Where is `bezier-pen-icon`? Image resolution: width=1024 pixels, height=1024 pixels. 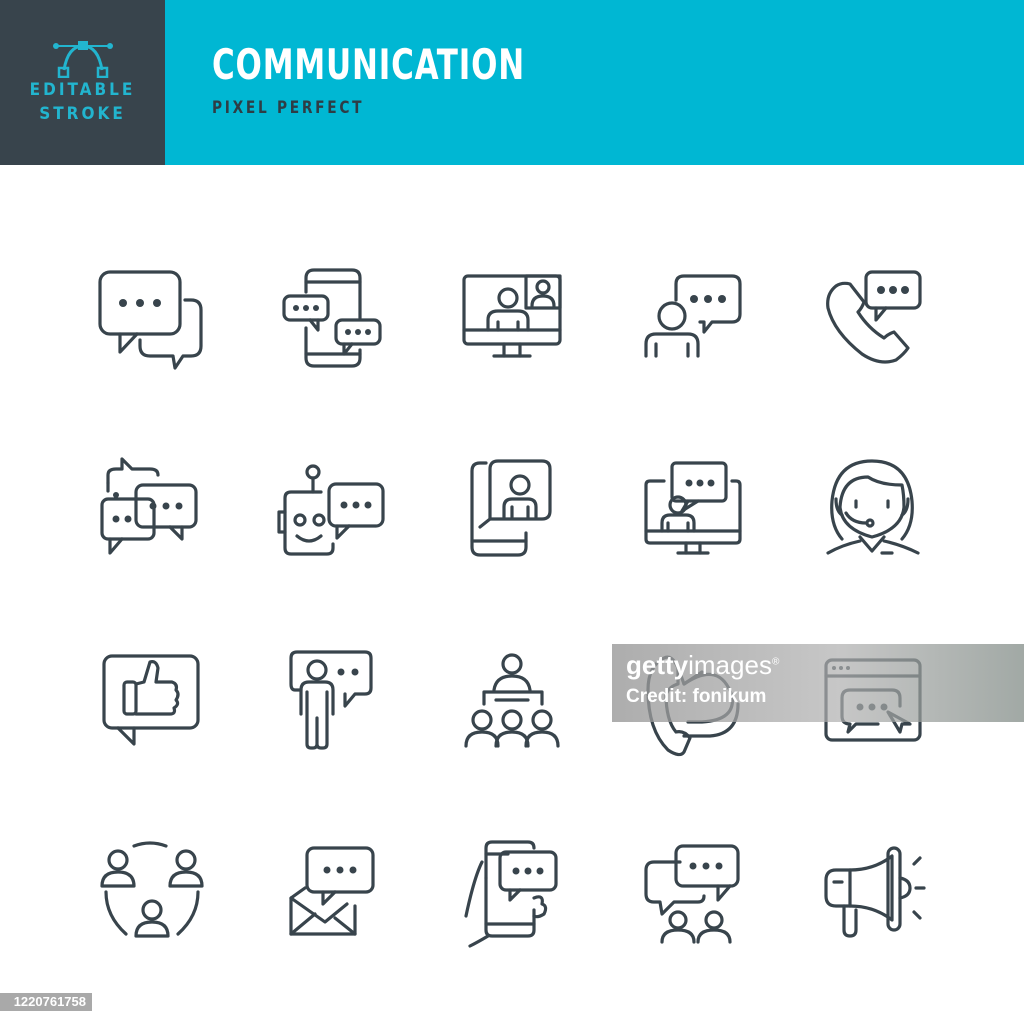 bezier-pen-icon is located at coordinates (83, 59).